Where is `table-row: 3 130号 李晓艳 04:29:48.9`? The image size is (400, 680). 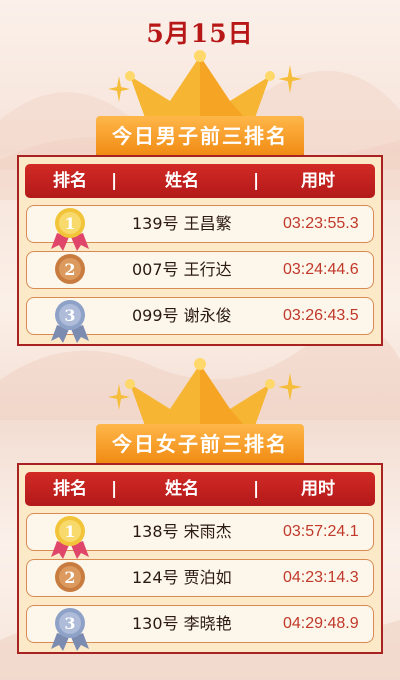
table-row: 3 130号 李晓艳 04:29:48.9 is located at coordinates (200, 628).